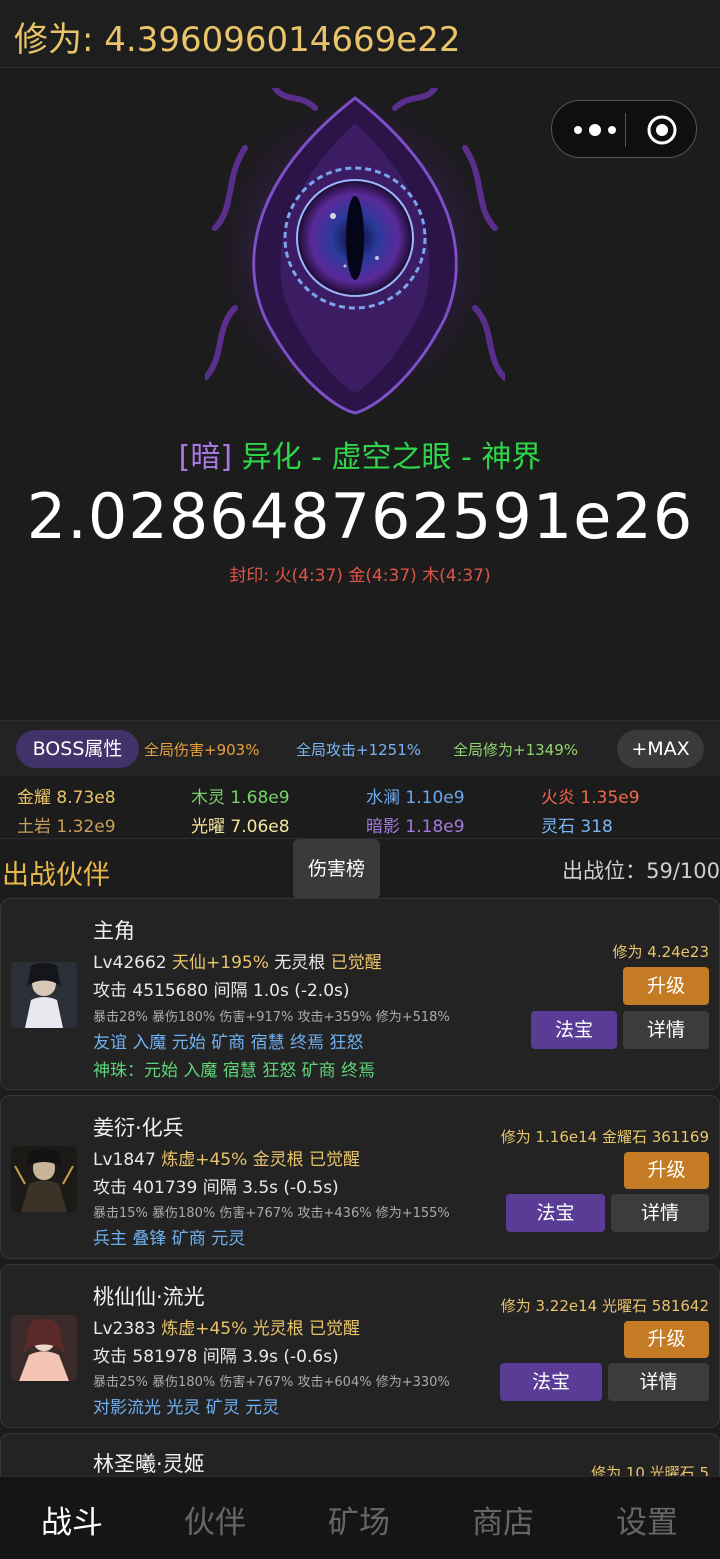 This screenshot has height=1559, width=720. Describe the element at coordinates (124, 1160) in the screenshot. I see `partner-level: Lv1847` at that location.